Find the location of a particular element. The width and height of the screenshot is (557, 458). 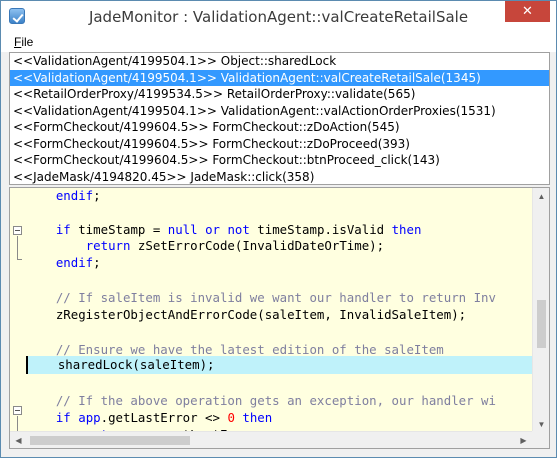

horizontal-scroll-thumb is located at coordinates (110, 440).